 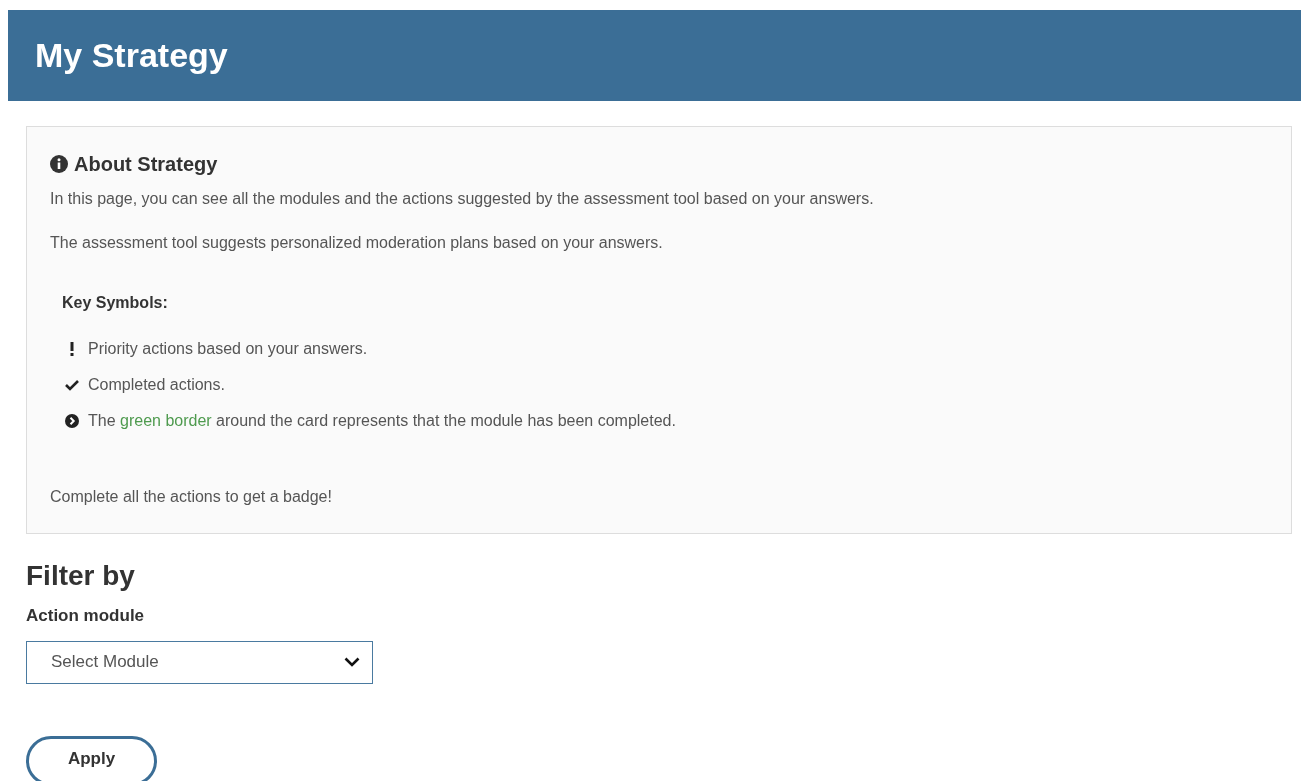 What do you see at coordinates (357, 243) in the screenshot?
I see `description-text: The assessment tool suggests personalized moderation plans based on your answers.` at bounding box center [357, 243].